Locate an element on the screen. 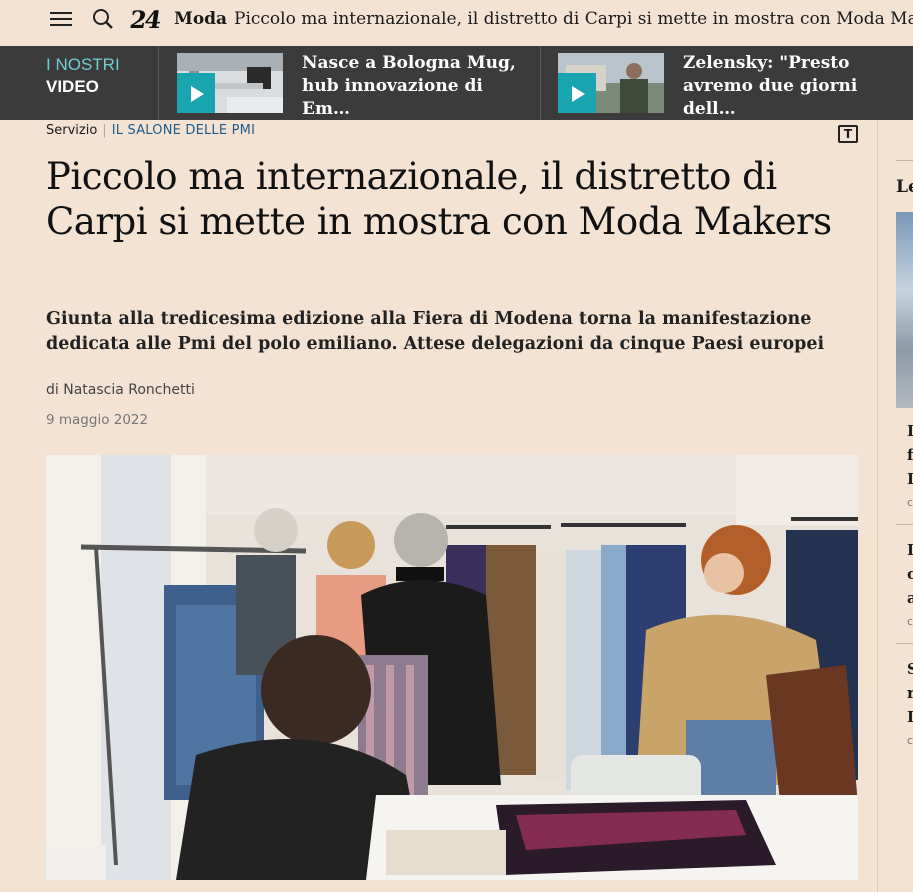 This screenshot has width=913, height=892. videos-label-line1: I NOSTRI is located at coordinates (83, 64).